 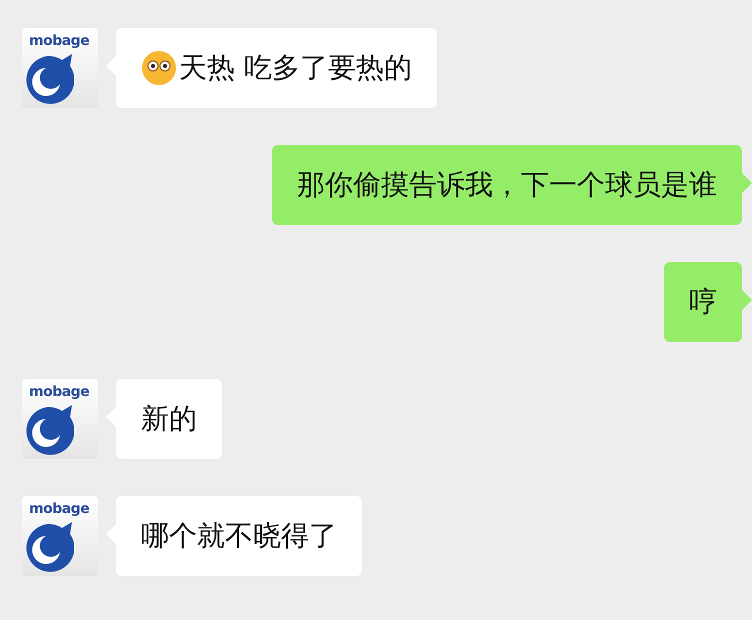 I want to click on message-bubble: 天热 吃多了要热的, so click(x=276, y=68).